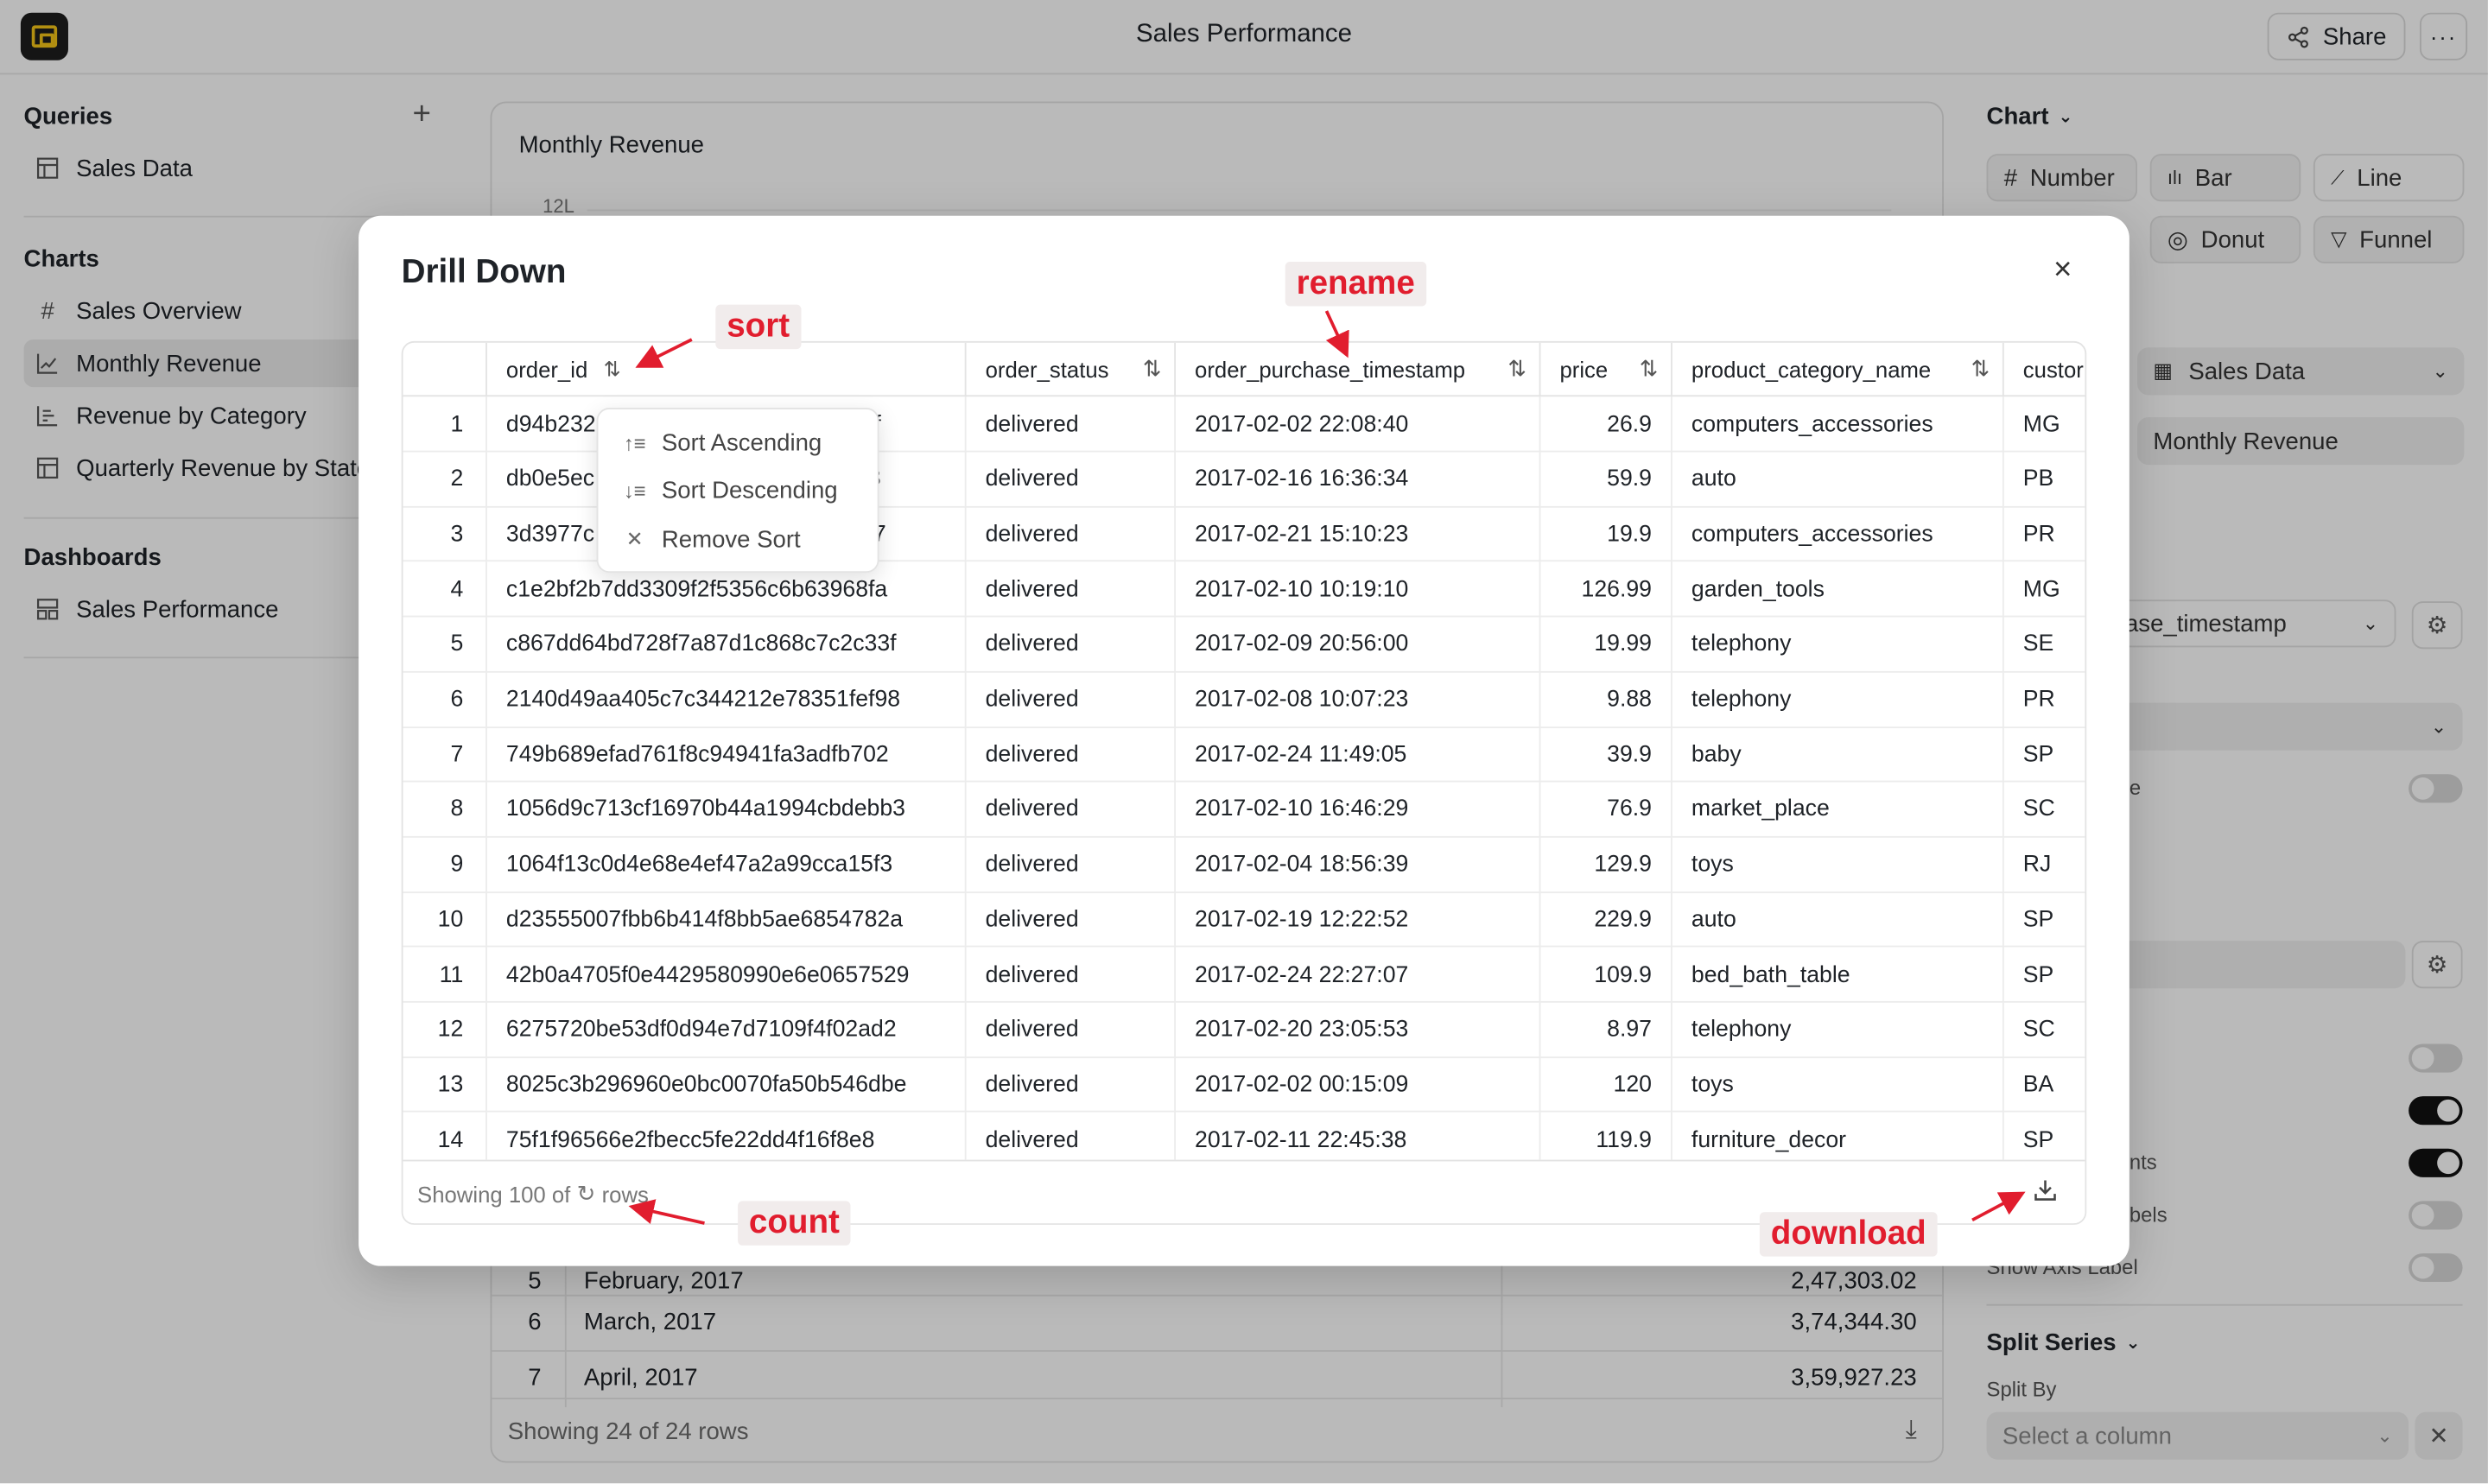  What do you see at coordinates (457, 424) in the screenshot?
I see `row-index: 1` at bounding box center [457, 424].